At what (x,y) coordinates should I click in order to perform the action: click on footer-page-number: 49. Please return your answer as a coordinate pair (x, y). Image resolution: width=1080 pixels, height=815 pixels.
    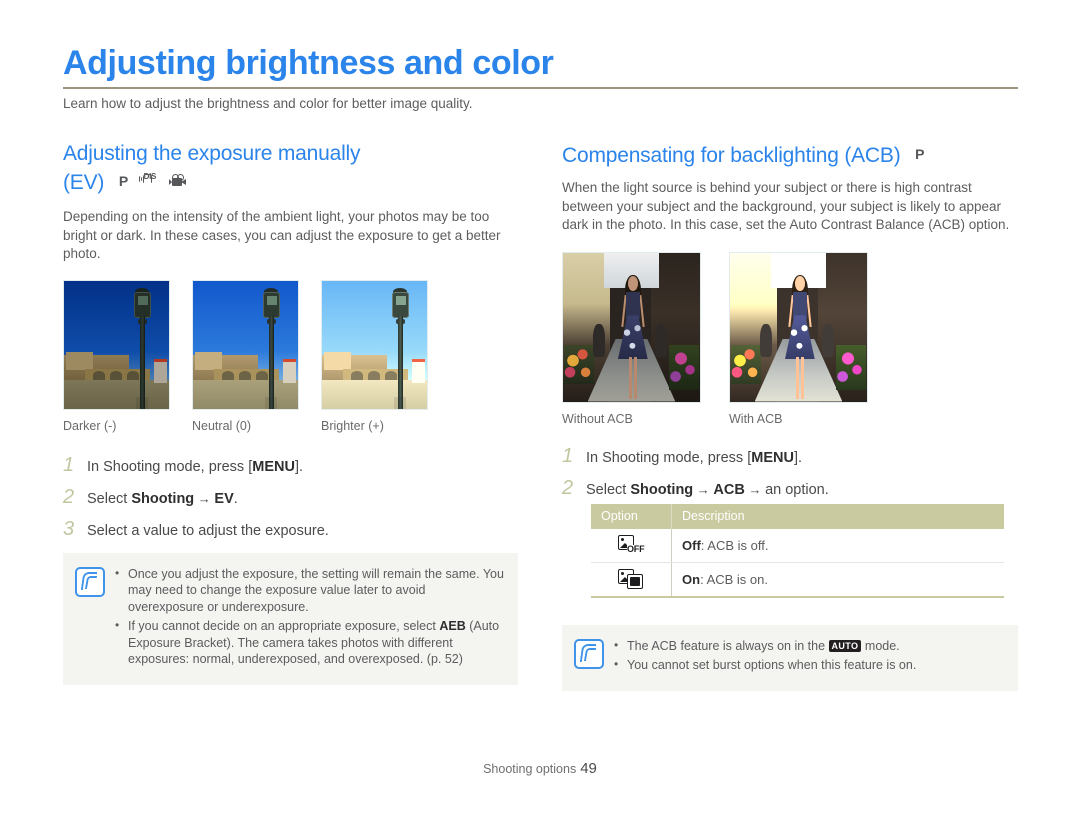
    Looking at the image, I should click on (588, 768).